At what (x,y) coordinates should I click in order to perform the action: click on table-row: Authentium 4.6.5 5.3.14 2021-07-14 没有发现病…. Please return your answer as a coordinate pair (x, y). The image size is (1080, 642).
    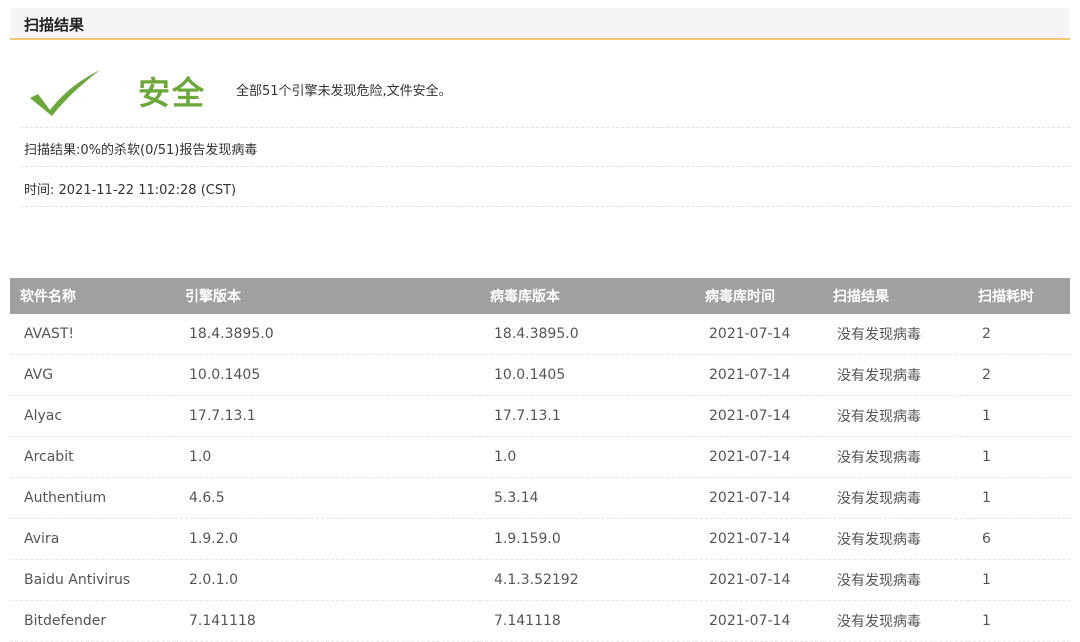
    Looking at the image, I should click on (540, 498).